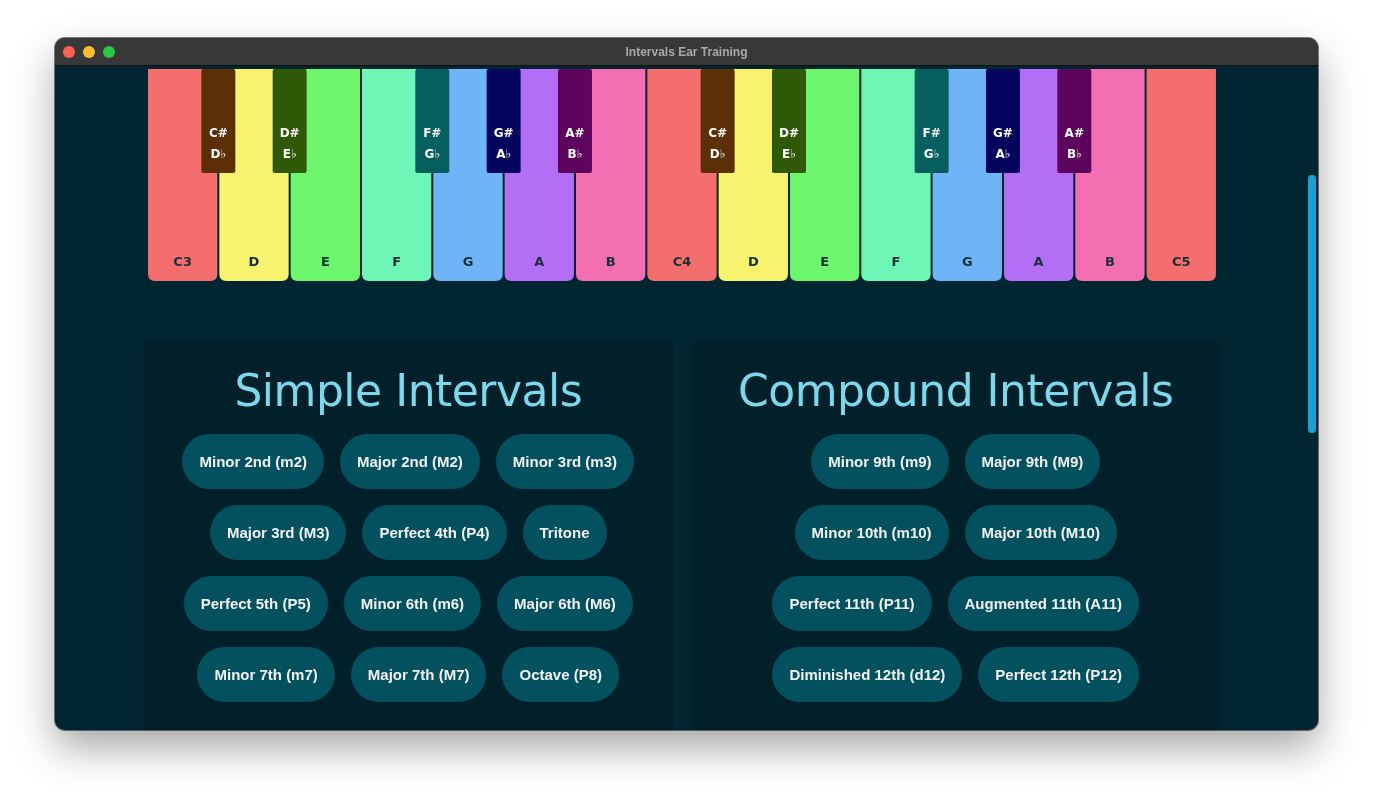  I want to click on note-label: C3, so click(182, 261).